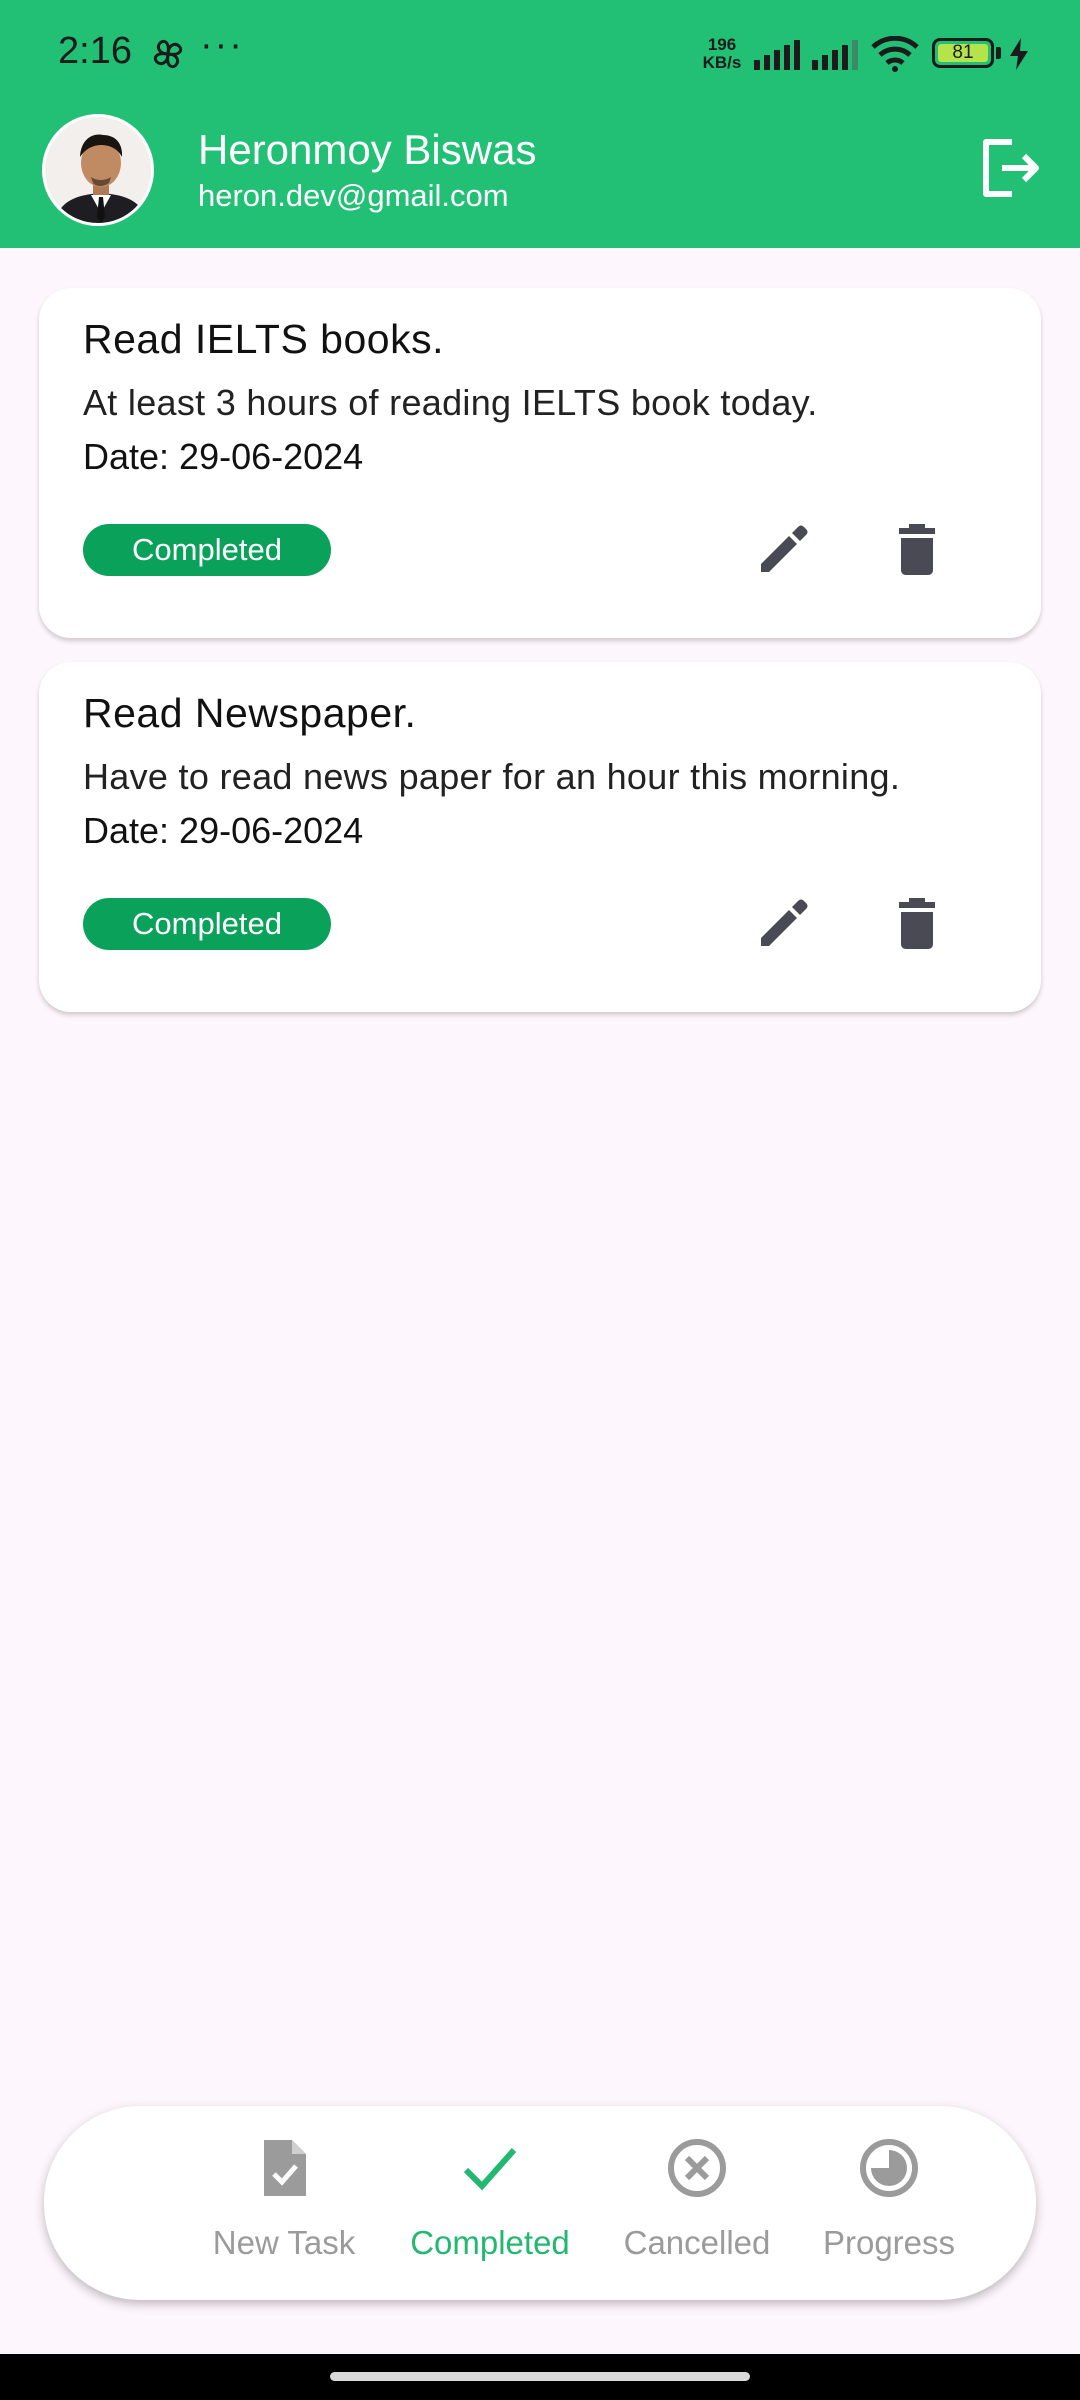 This screenshot has height=2400, width=1080. I want to click on logout-icon, so click(1010, 168).